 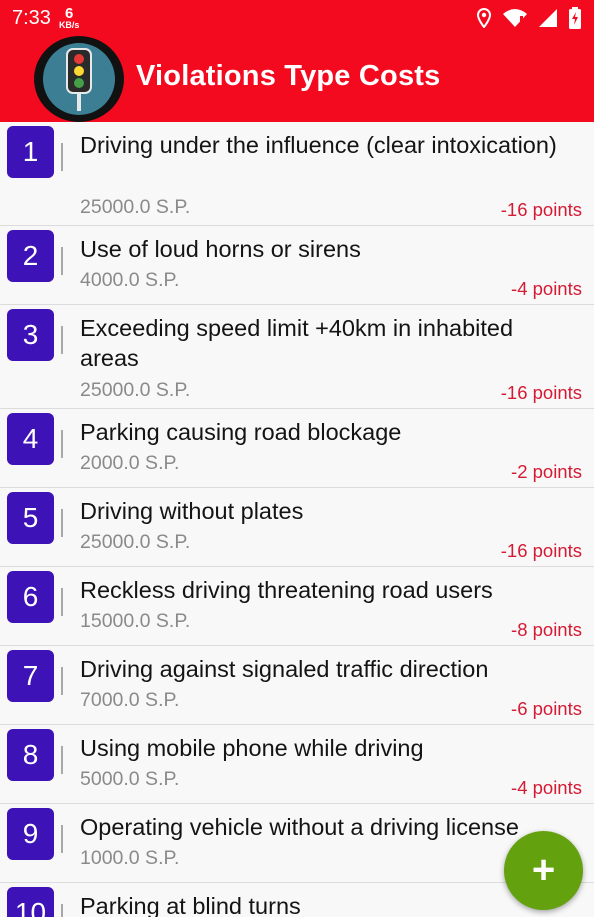 What do you see at coordinates (30, 676) in the screenshot?
I see `item-number-badge: 7` at bounding box center [30, 676].